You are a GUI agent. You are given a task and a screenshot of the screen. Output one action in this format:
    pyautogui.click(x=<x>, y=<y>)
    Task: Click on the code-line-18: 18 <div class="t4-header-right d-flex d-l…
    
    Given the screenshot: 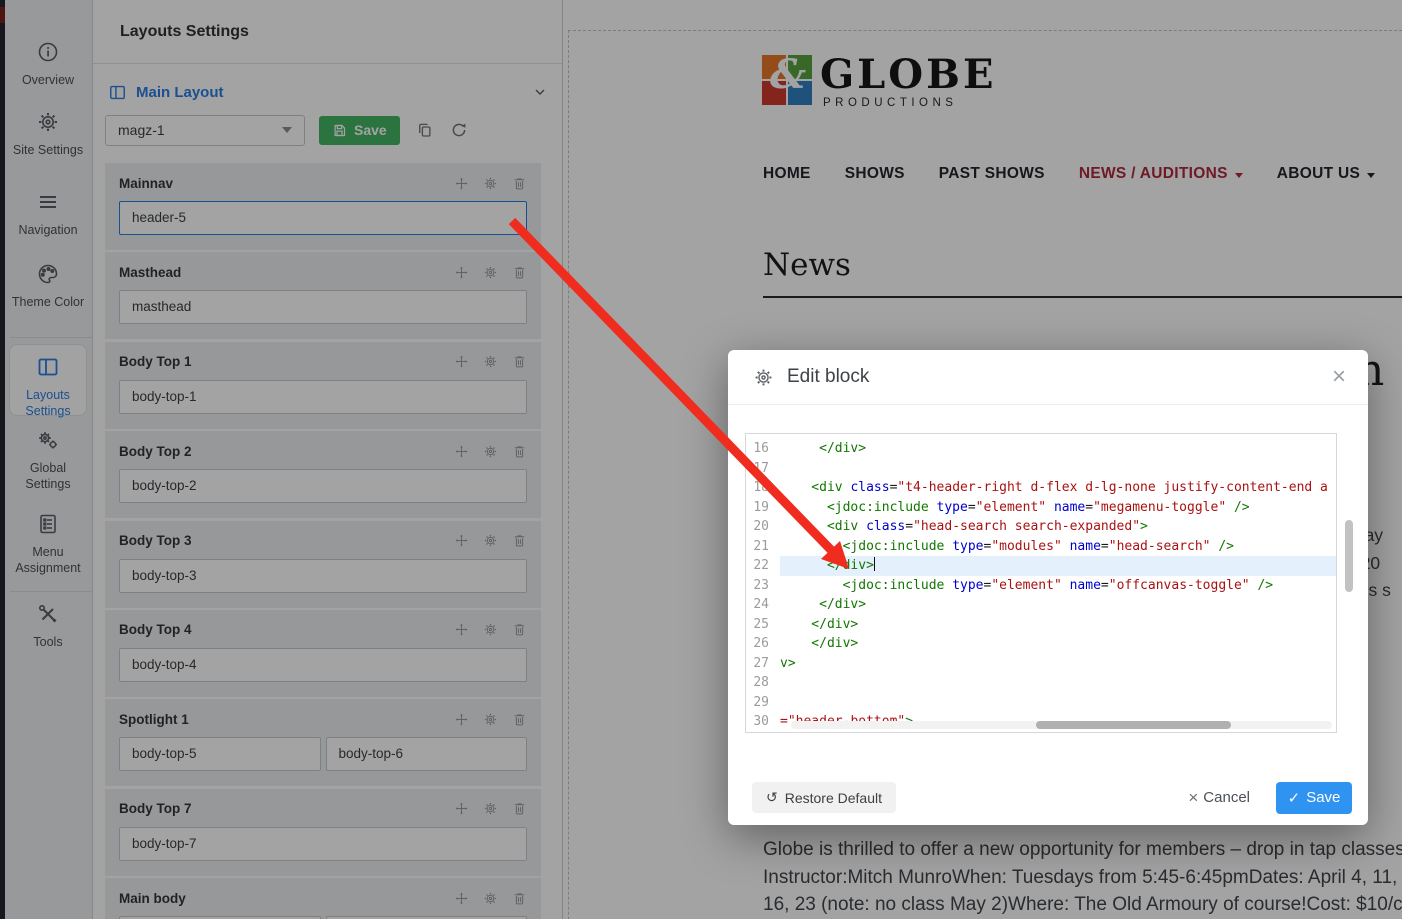 What is the action you would take?
    pyautogui.click(x=1041, y=488)
    